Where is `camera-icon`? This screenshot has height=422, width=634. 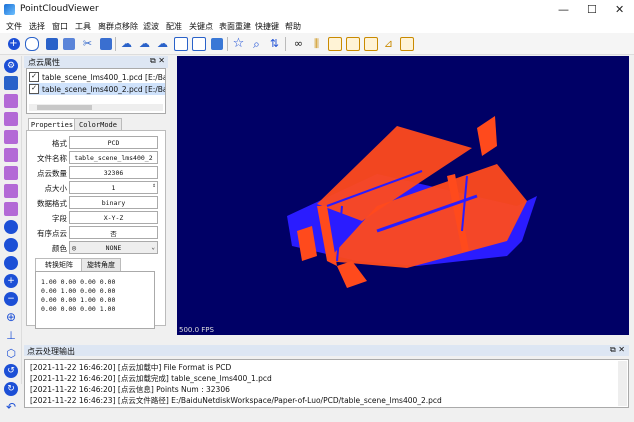
camera-icon is located at coordinates (11, 83).